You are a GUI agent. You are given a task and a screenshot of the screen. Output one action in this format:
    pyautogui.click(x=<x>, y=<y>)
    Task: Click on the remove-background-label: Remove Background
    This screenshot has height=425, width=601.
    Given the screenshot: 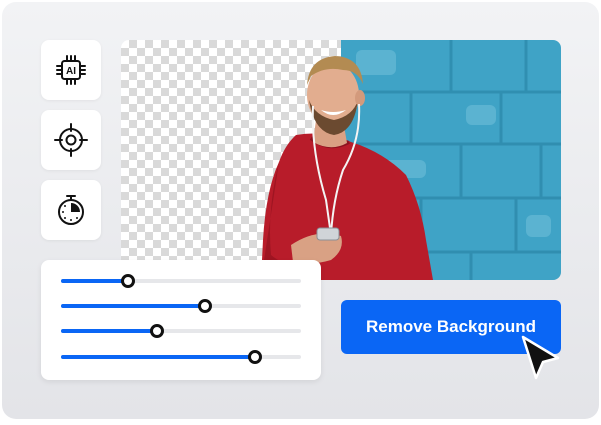 What is the action you would take?
    pyautogui.click(x=451, y=326)
    